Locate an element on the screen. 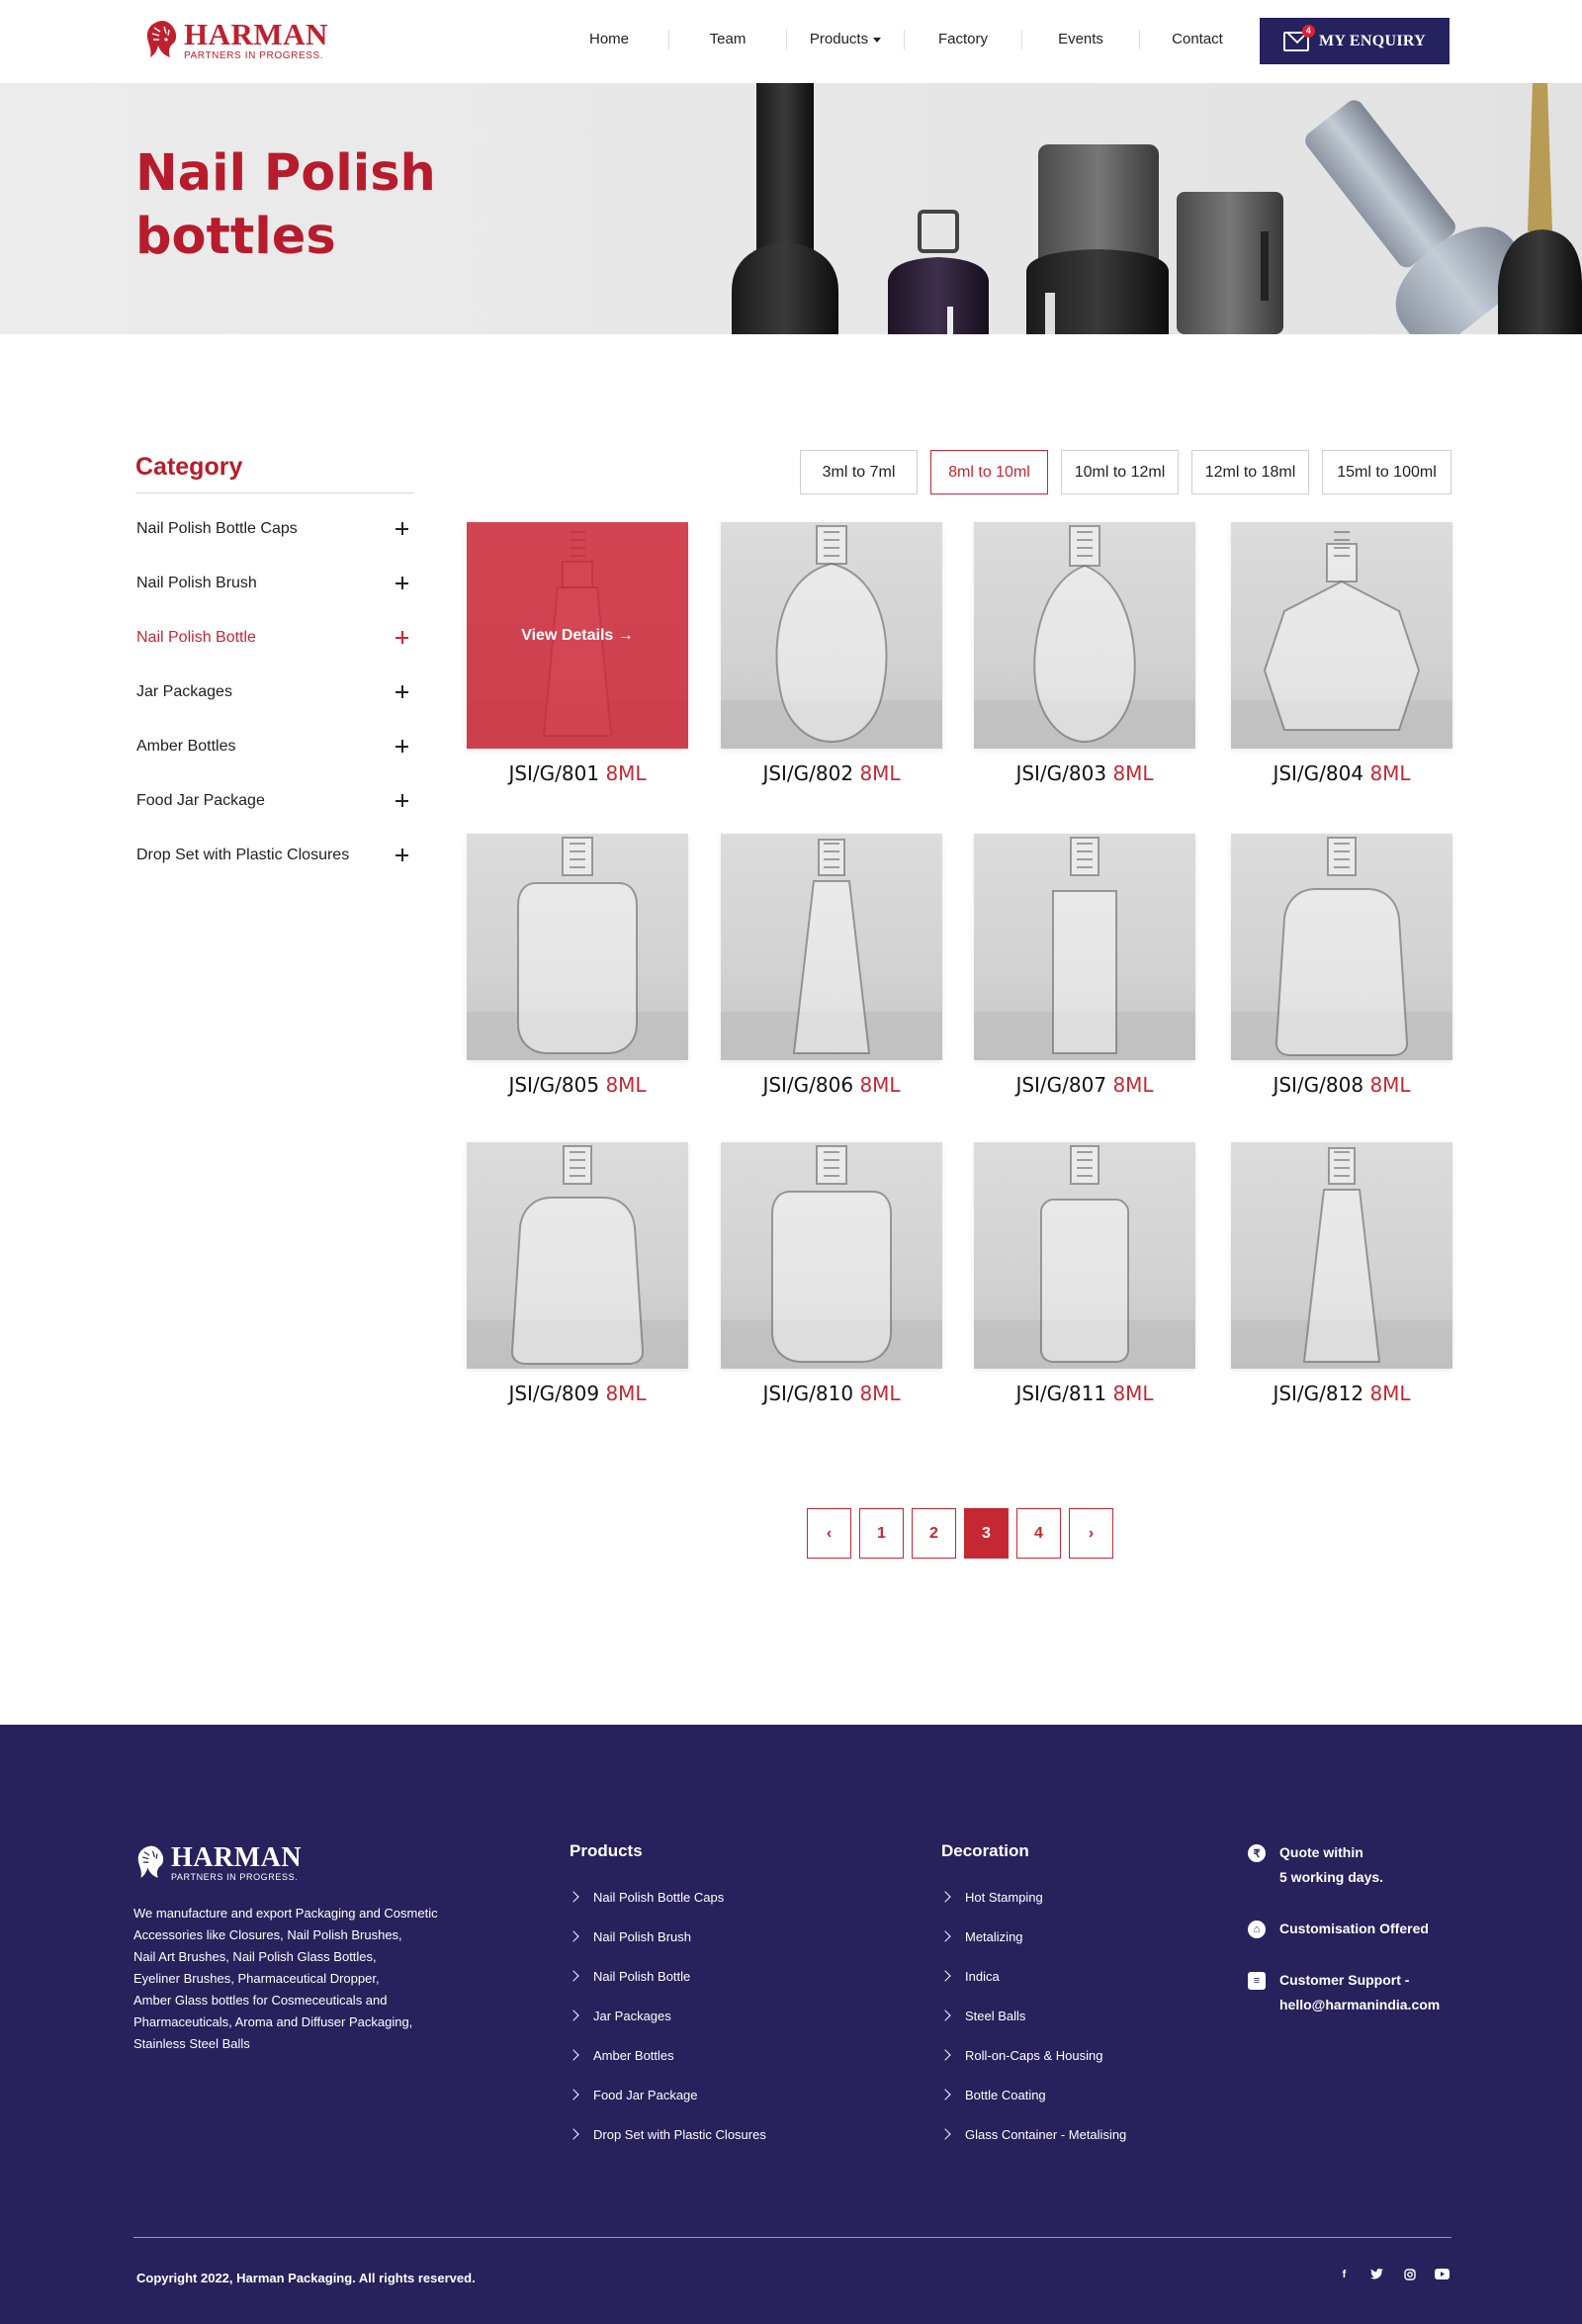 The image size is (1582, 2324). nav-team: Team is located at coordinates (727, 39).